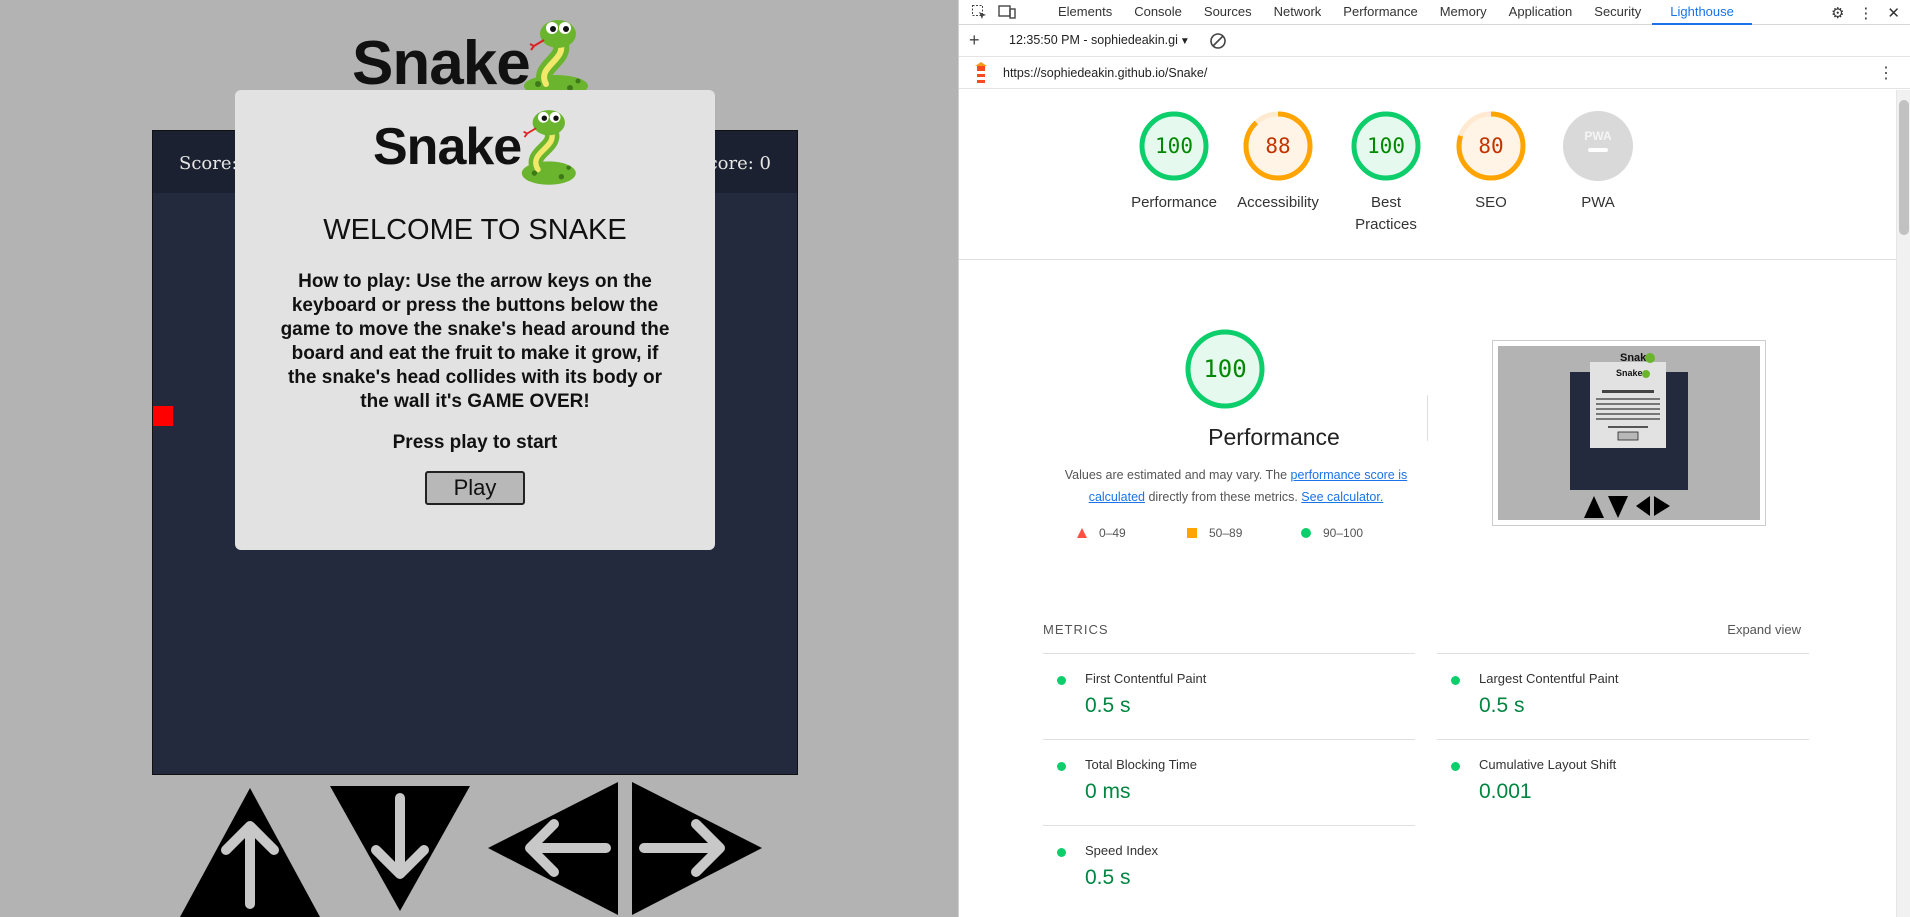  Describe the element at coordinates (1085, 12) in the screenshot. I see `tab-elements: Elements` at that location.